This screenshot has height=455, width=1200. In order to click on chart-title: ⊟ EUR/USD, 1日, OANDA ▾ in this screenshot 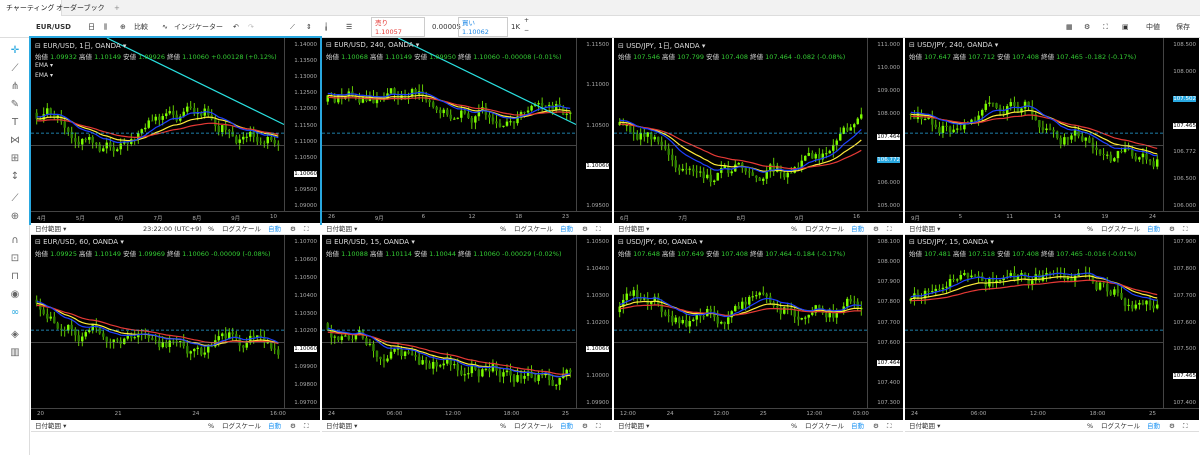, I will do `click(80, 46)`.